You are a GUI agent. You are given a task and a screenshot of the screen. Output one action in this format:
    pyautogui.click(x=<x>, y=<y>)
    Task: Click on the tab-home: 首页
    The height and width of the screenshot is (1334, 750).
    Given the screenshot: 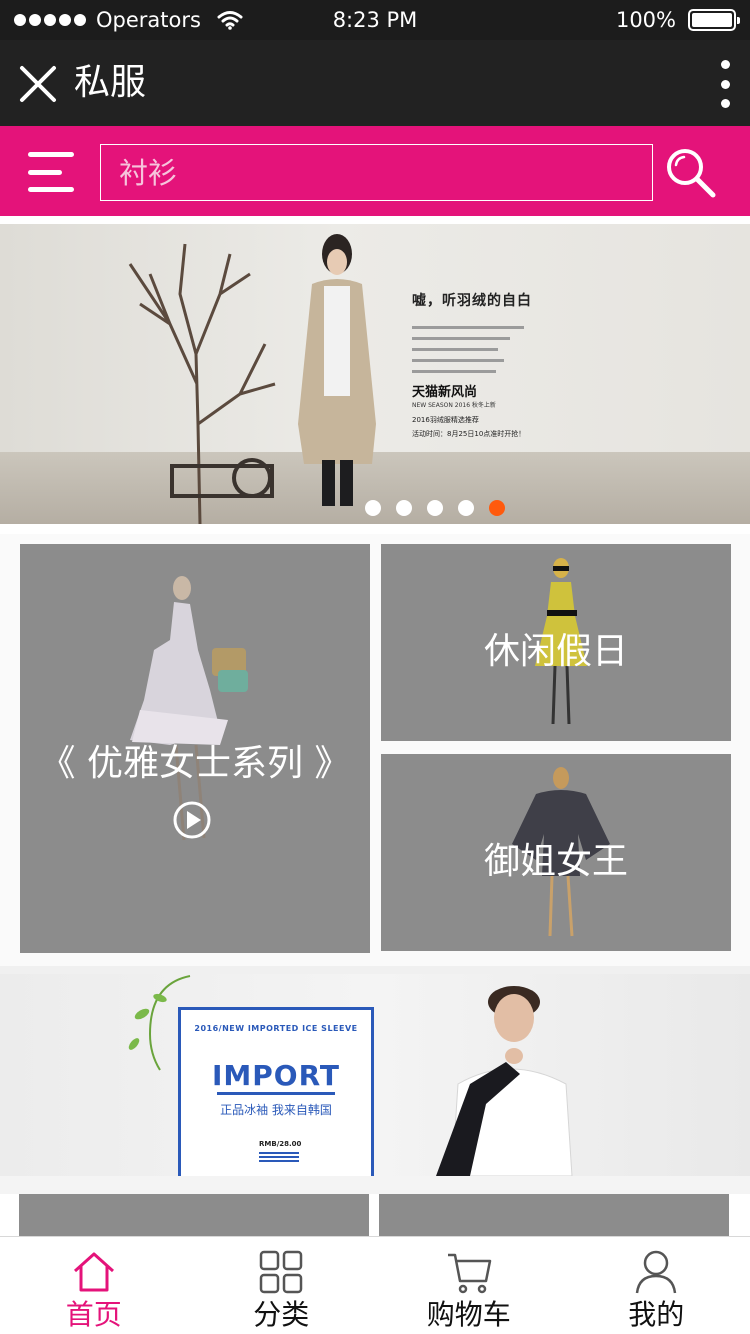 What is the action you would take?
    pyautogui.click(x=94, y=1285)
    